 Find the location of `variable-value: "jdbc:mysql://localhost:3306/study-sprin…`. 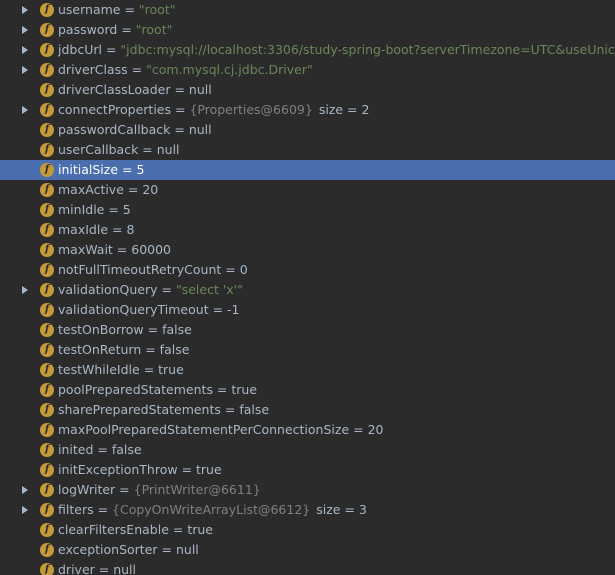

variable-value: "jdbc:mysql://localhost:3306/study-sprin… is located at coordinates (367, 49).